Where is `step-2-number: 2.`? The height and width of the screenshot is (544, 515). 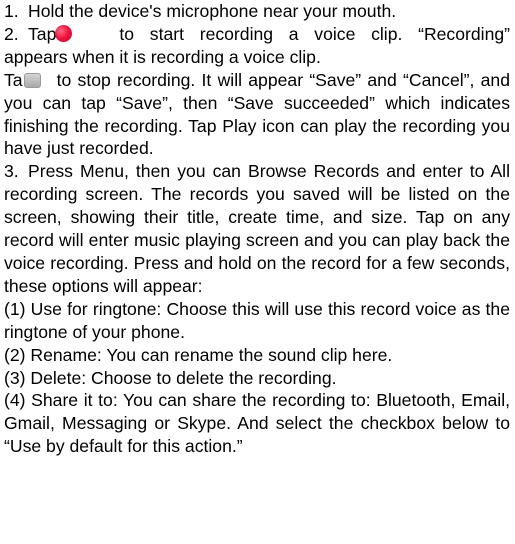
step-2-number: 2. is located at coordinates (11, 33).